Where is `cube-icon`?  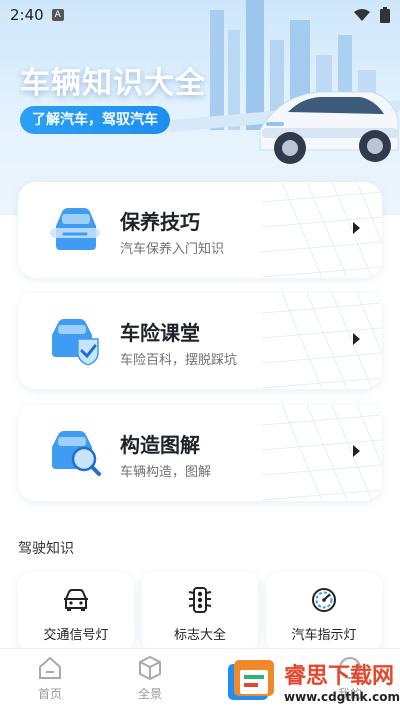
cube-icon is located at coordinates (150, 668).